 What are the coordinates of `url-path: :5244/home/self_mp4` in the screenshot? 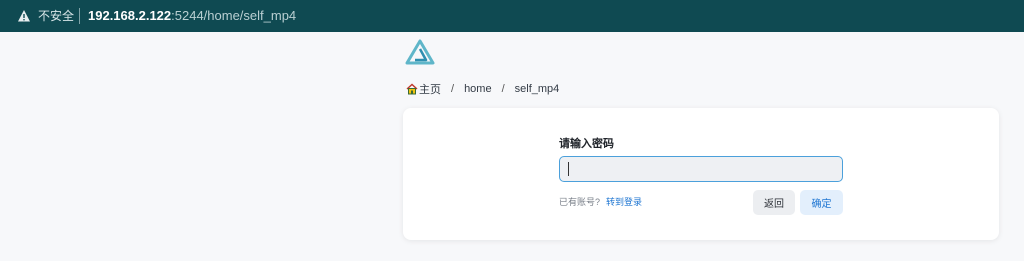 It's located at (234, 15).